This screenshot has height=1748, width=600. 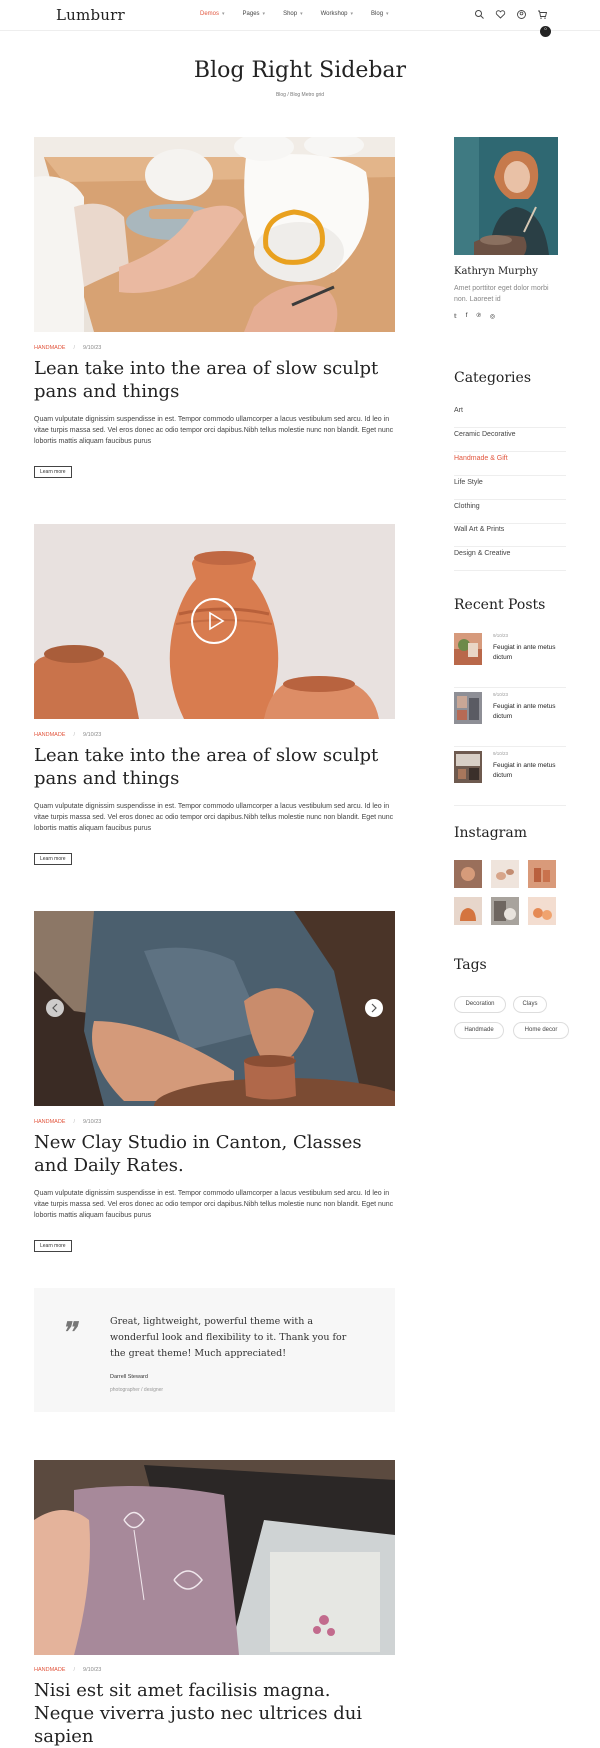 What do you see at coordinates (530, 1004) in the screenshot?
I see `tag-clays: Clays` at bounding box center [530, 1004].